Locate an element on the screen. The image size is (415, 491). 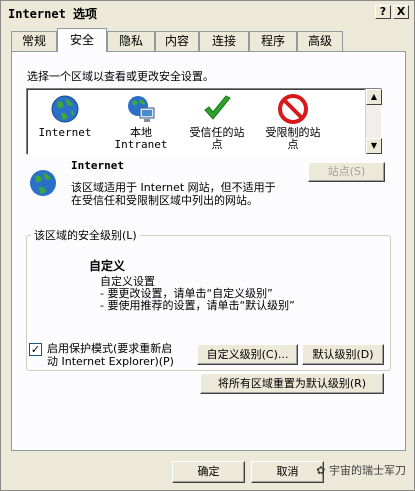
intranet-icon is located at coordinates (141, 109).